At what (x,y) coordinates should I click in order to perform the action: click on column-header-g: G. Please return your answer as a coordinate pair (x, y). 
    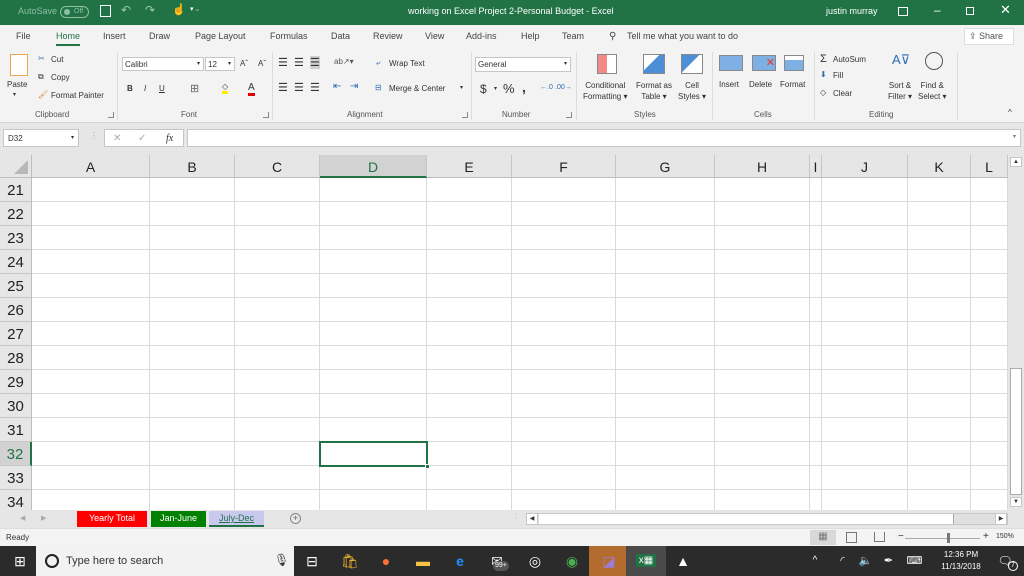
    Looking at the image, I should click on (665, 166).